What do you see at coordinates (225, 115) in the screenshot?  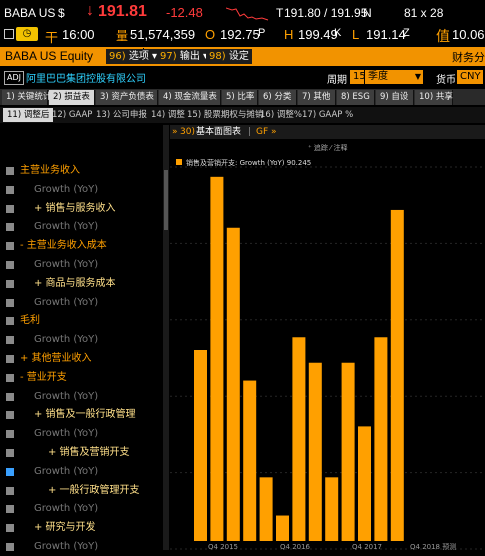 I see `subtab-stock-options: 15) 股票期权与摊销` at bounding box center [225, 115].